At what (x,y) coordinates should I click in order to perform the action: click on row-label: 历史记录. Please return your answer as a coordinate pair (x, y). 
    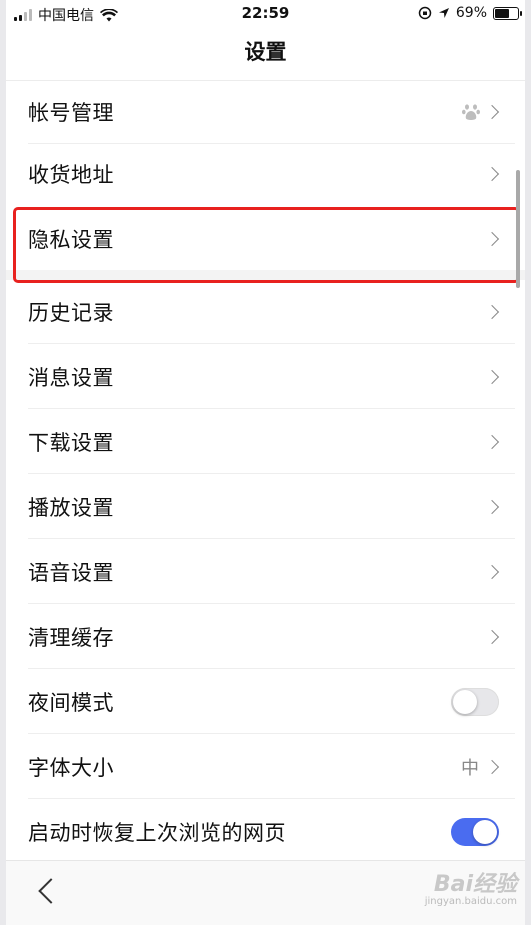
    Looking at the image, I should click on (71, 313).